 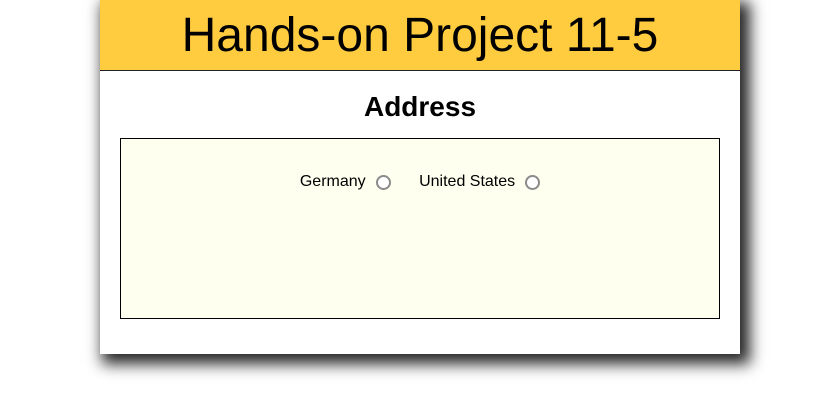 I want to click on radio-button-germany, so click(x=383, y=182).